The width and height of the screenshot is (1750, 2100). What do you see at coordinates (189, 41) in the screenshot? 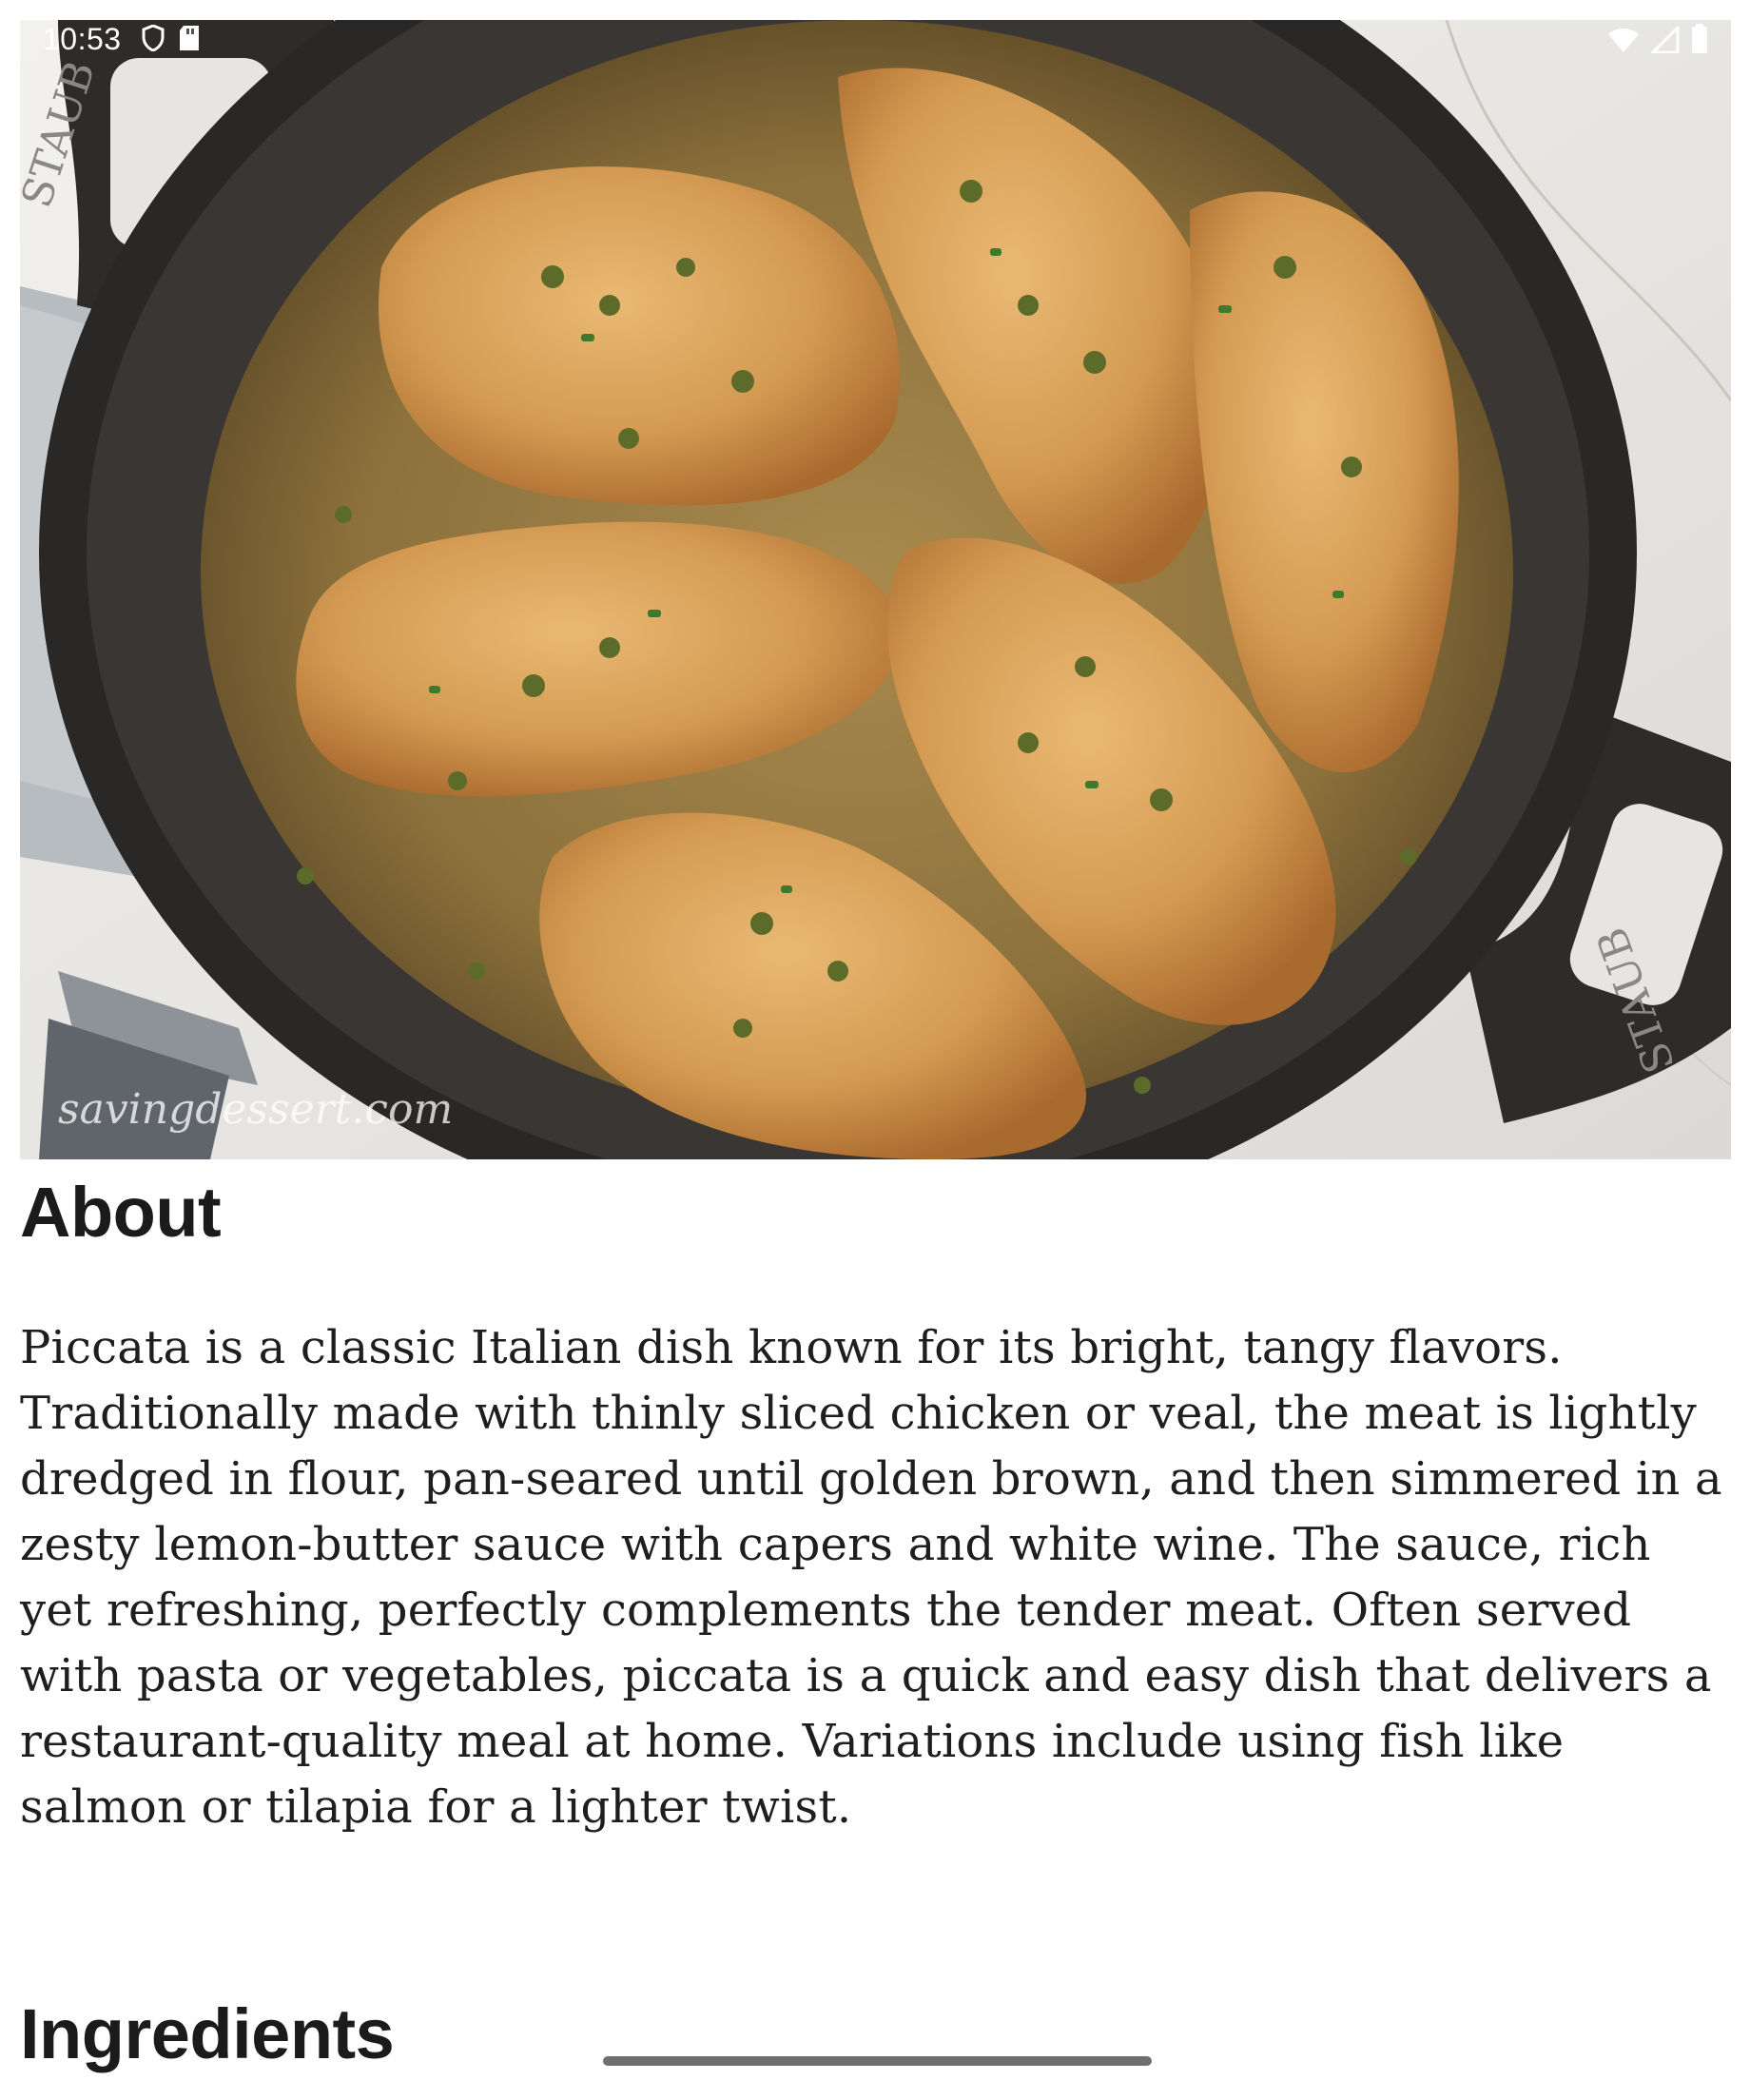
I see `sd-card-icon` at bounding box center [189, 41].